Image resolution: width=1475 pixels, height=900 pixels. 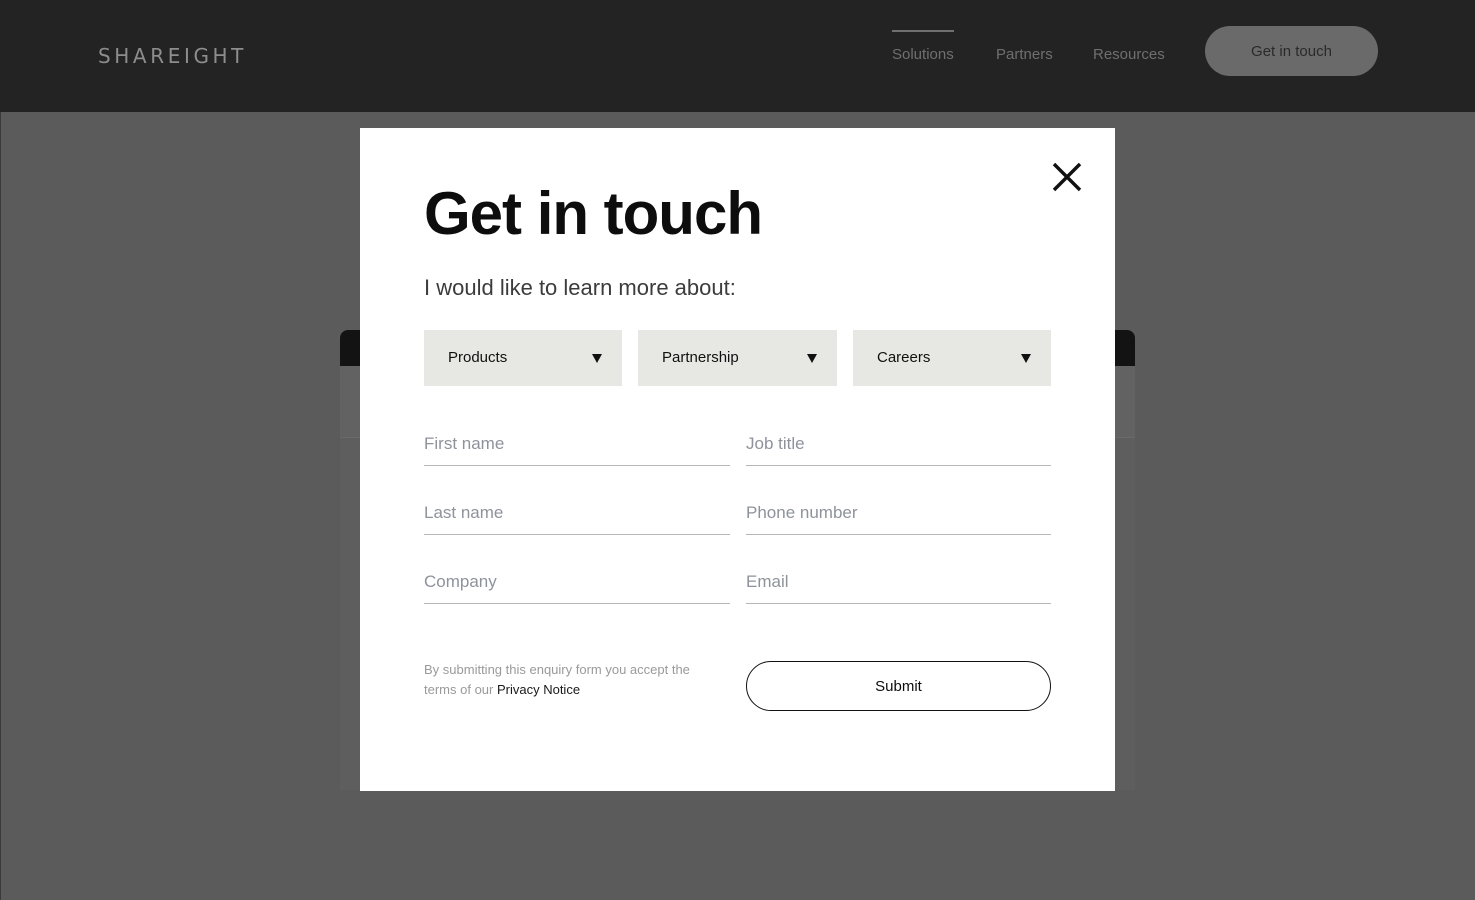 What do you see at coordinates (577, 513) in the screenshot?
I see `last-name-field` at bounding box center [577, 513].